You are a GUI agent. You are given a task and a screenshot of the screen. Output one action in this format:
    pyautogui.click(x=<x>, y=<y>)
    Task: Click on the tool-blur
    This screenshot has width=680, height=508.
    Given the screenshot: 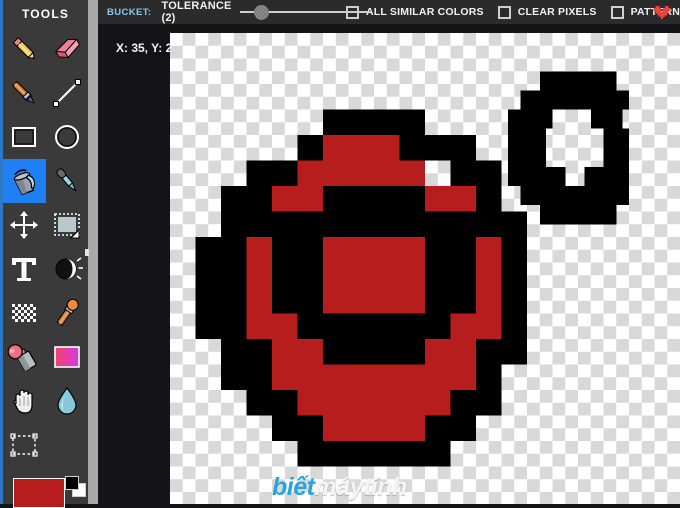 What is the action you would take?
    pyautogui.click(x=67, y=401)
    